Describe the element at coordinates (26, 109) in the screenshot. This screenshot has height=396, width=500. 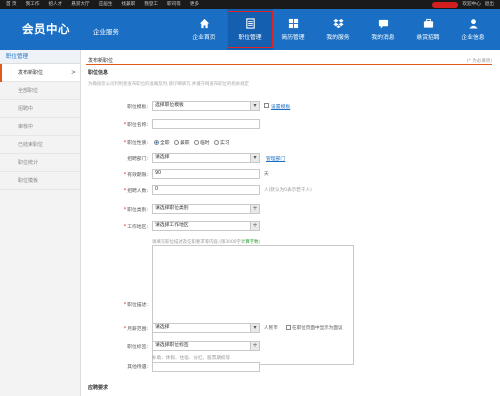
I see `sidebar-item-label: 招聘中` at that location.